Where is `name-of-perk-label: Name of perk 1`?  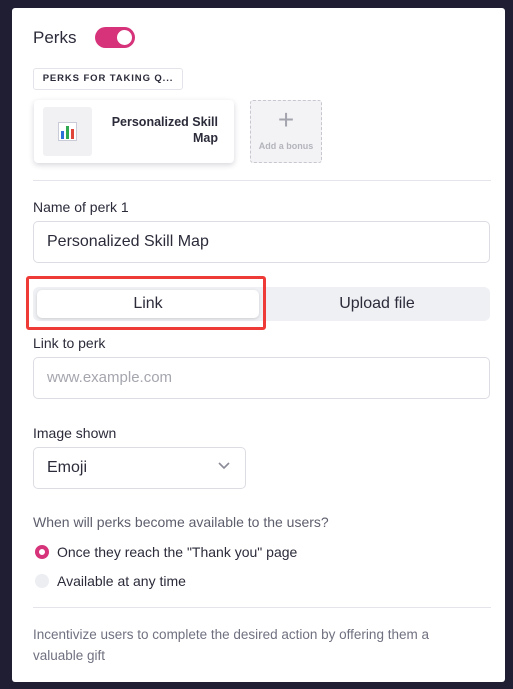
name-of-perk-label: Name of perk 1 is located at coordinates (81, 207).